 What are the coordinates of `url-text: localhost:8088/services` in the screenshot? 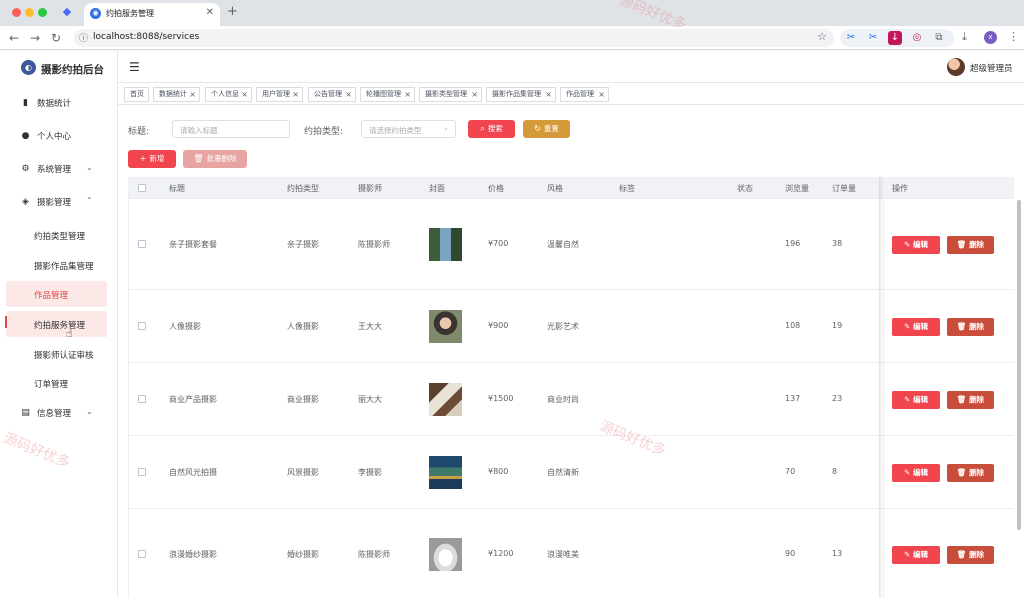 It's located at (146, 37).